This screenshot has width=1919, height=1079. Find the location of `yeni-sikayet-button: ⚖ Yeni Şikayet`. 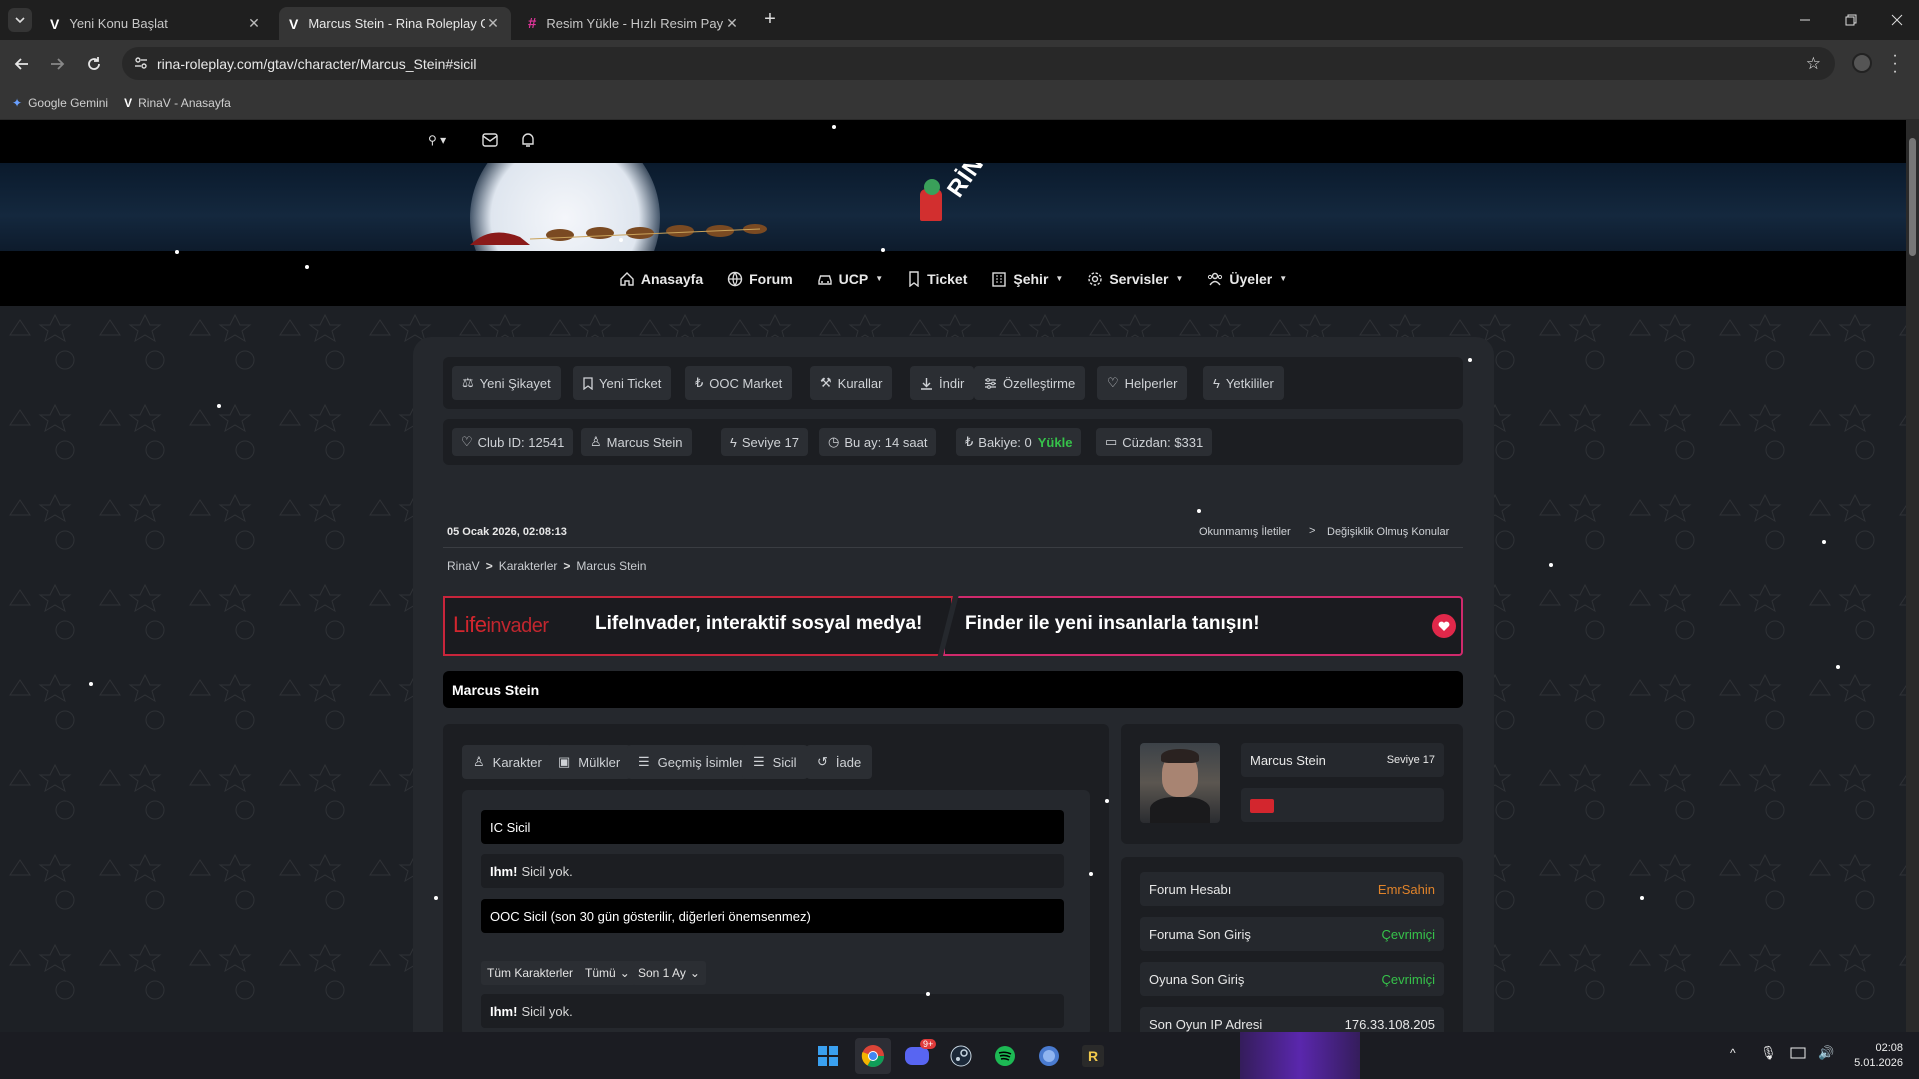

yeni-sikayet-button: ⚖ Yeni Şikayet is located at coordinates (506, 383).